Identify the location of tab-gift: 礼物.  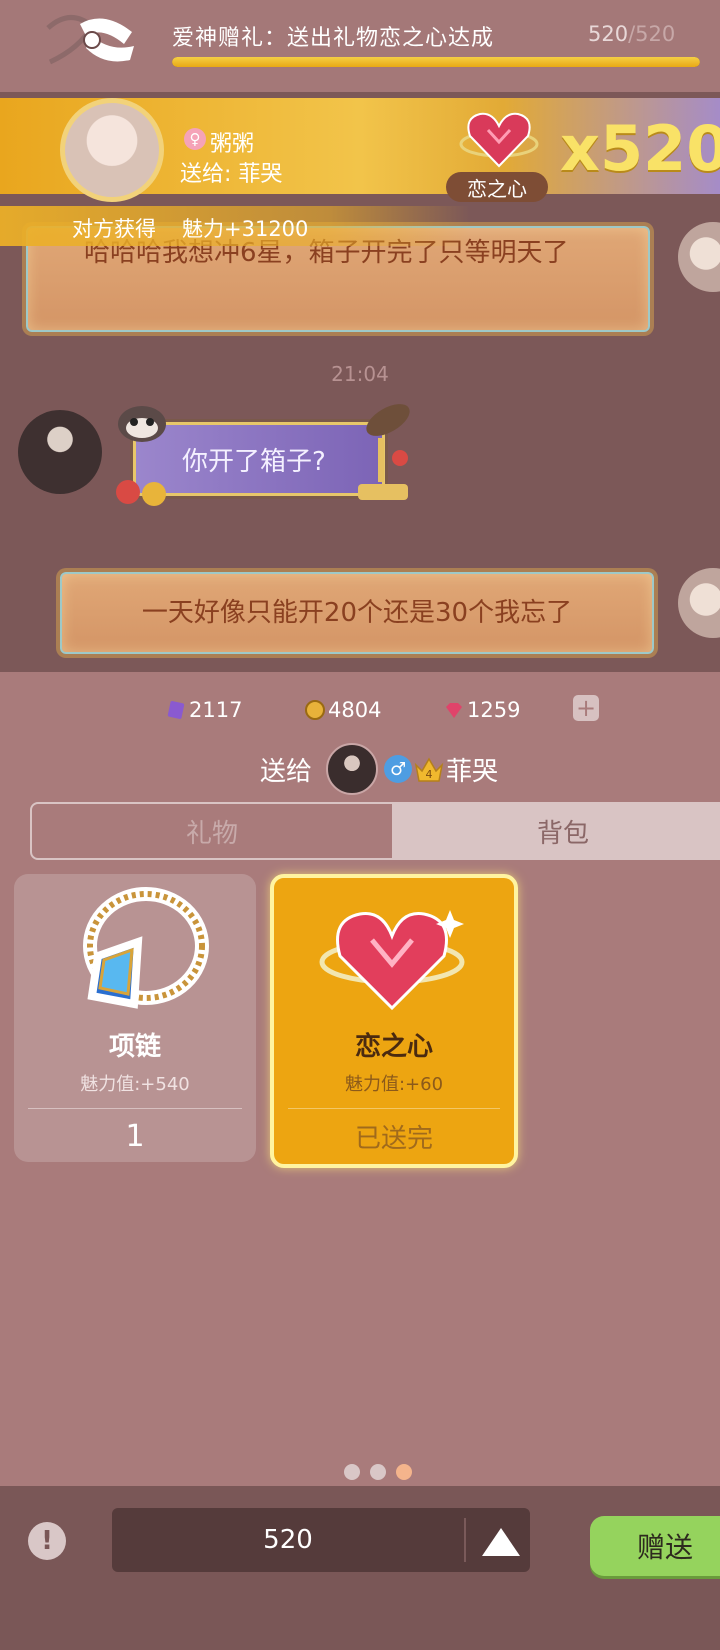
(213, 831).